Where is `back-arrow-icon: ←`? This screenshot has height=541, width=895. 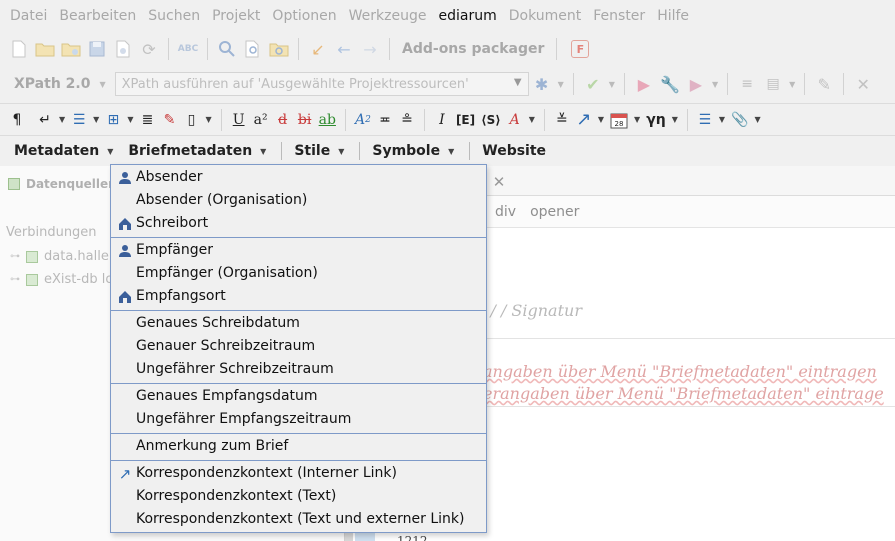 back-arrow-icon: ← is located at coordinates (344, 49).